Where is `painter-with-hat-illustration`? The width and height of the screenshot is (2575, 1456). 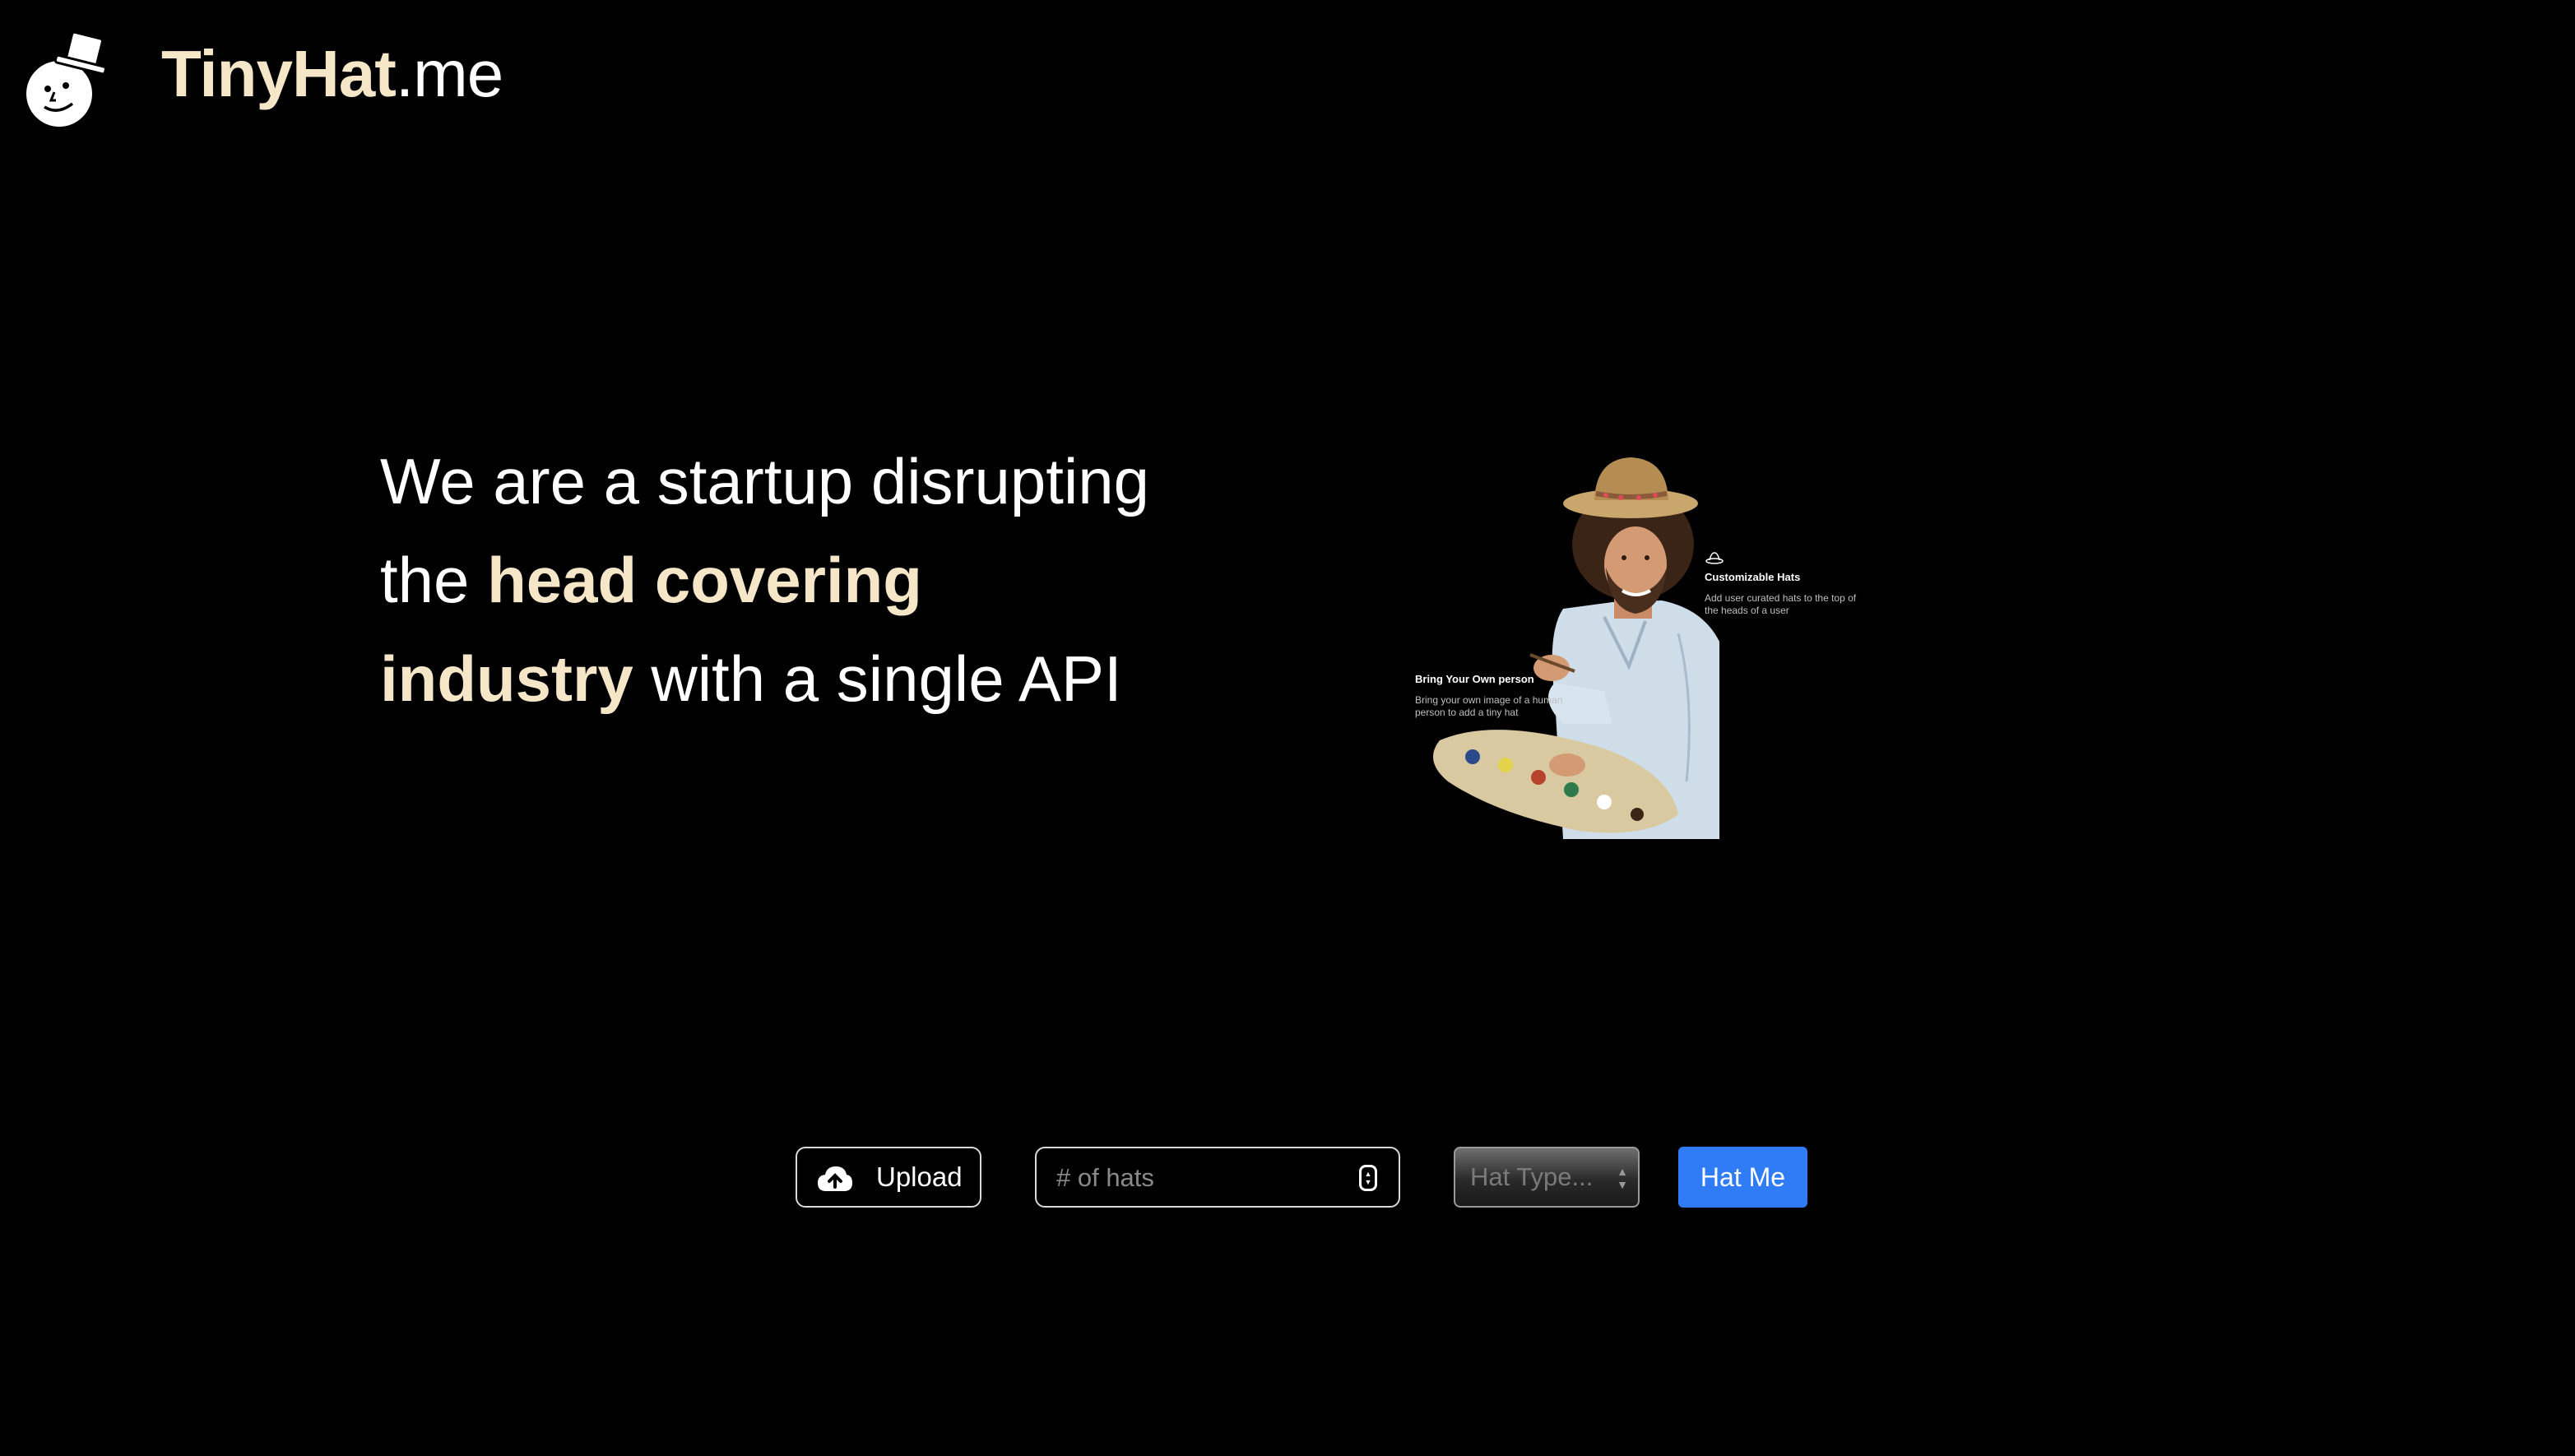
painter-with-hat-illustration is located at coordinates (1578, 648).